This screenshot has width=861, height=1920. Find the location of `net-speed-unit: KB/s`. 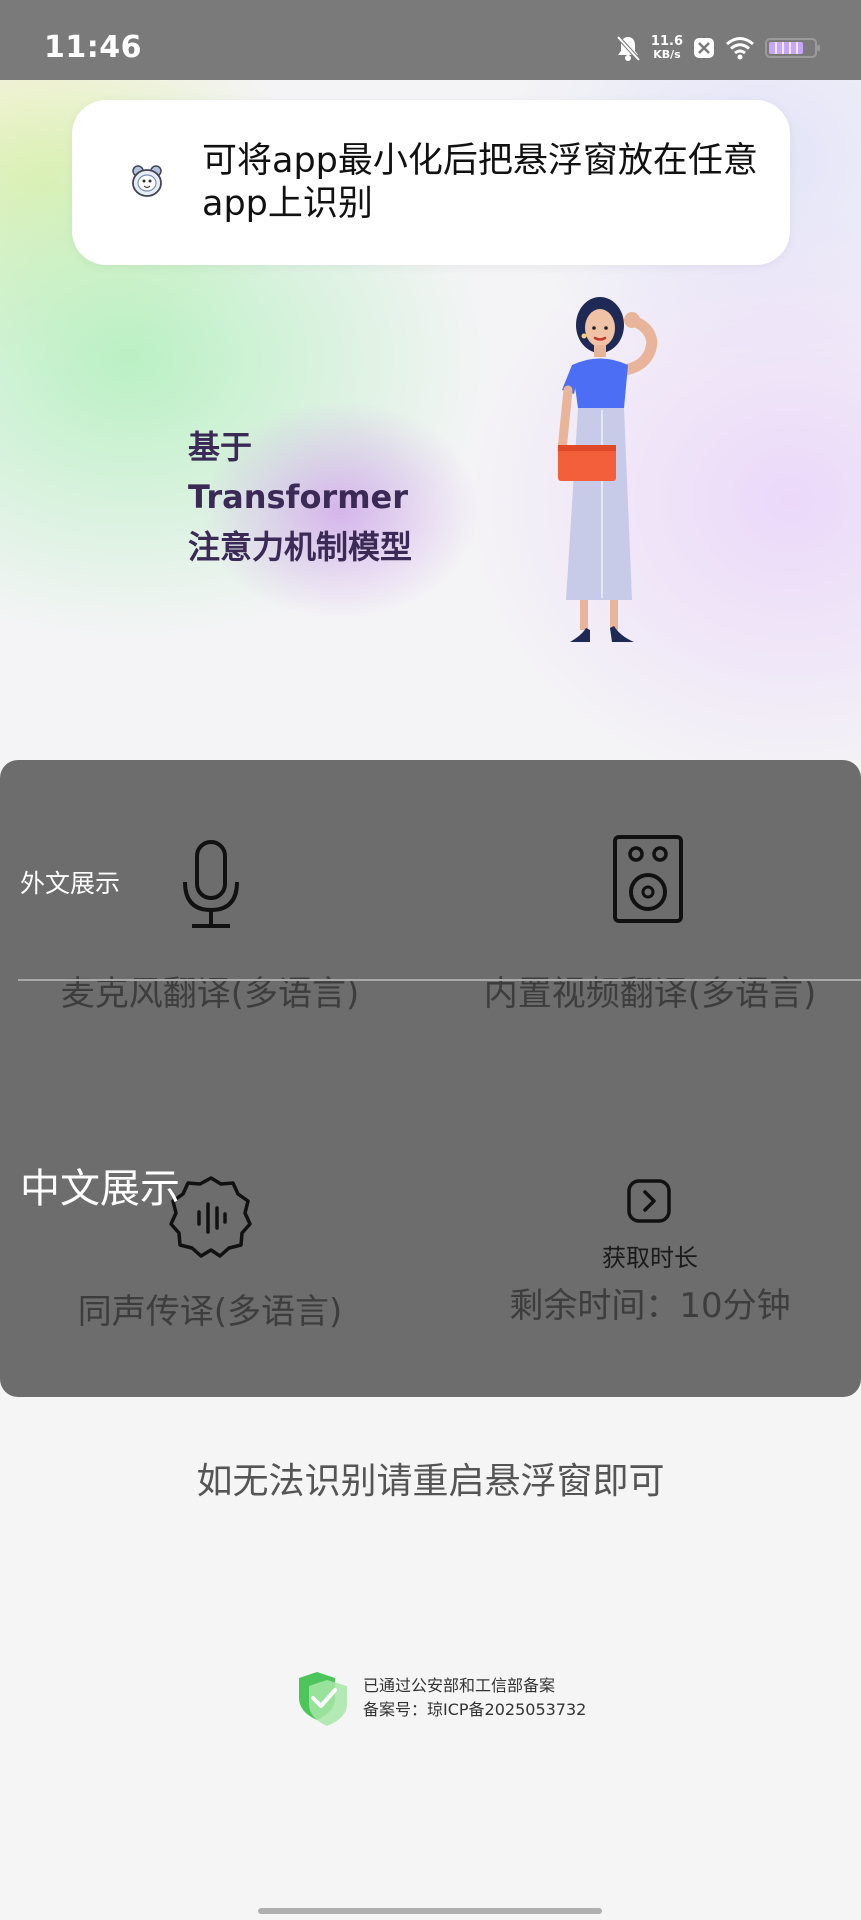

net-speed-unit: KB/s is located at coordinates (667, 54).